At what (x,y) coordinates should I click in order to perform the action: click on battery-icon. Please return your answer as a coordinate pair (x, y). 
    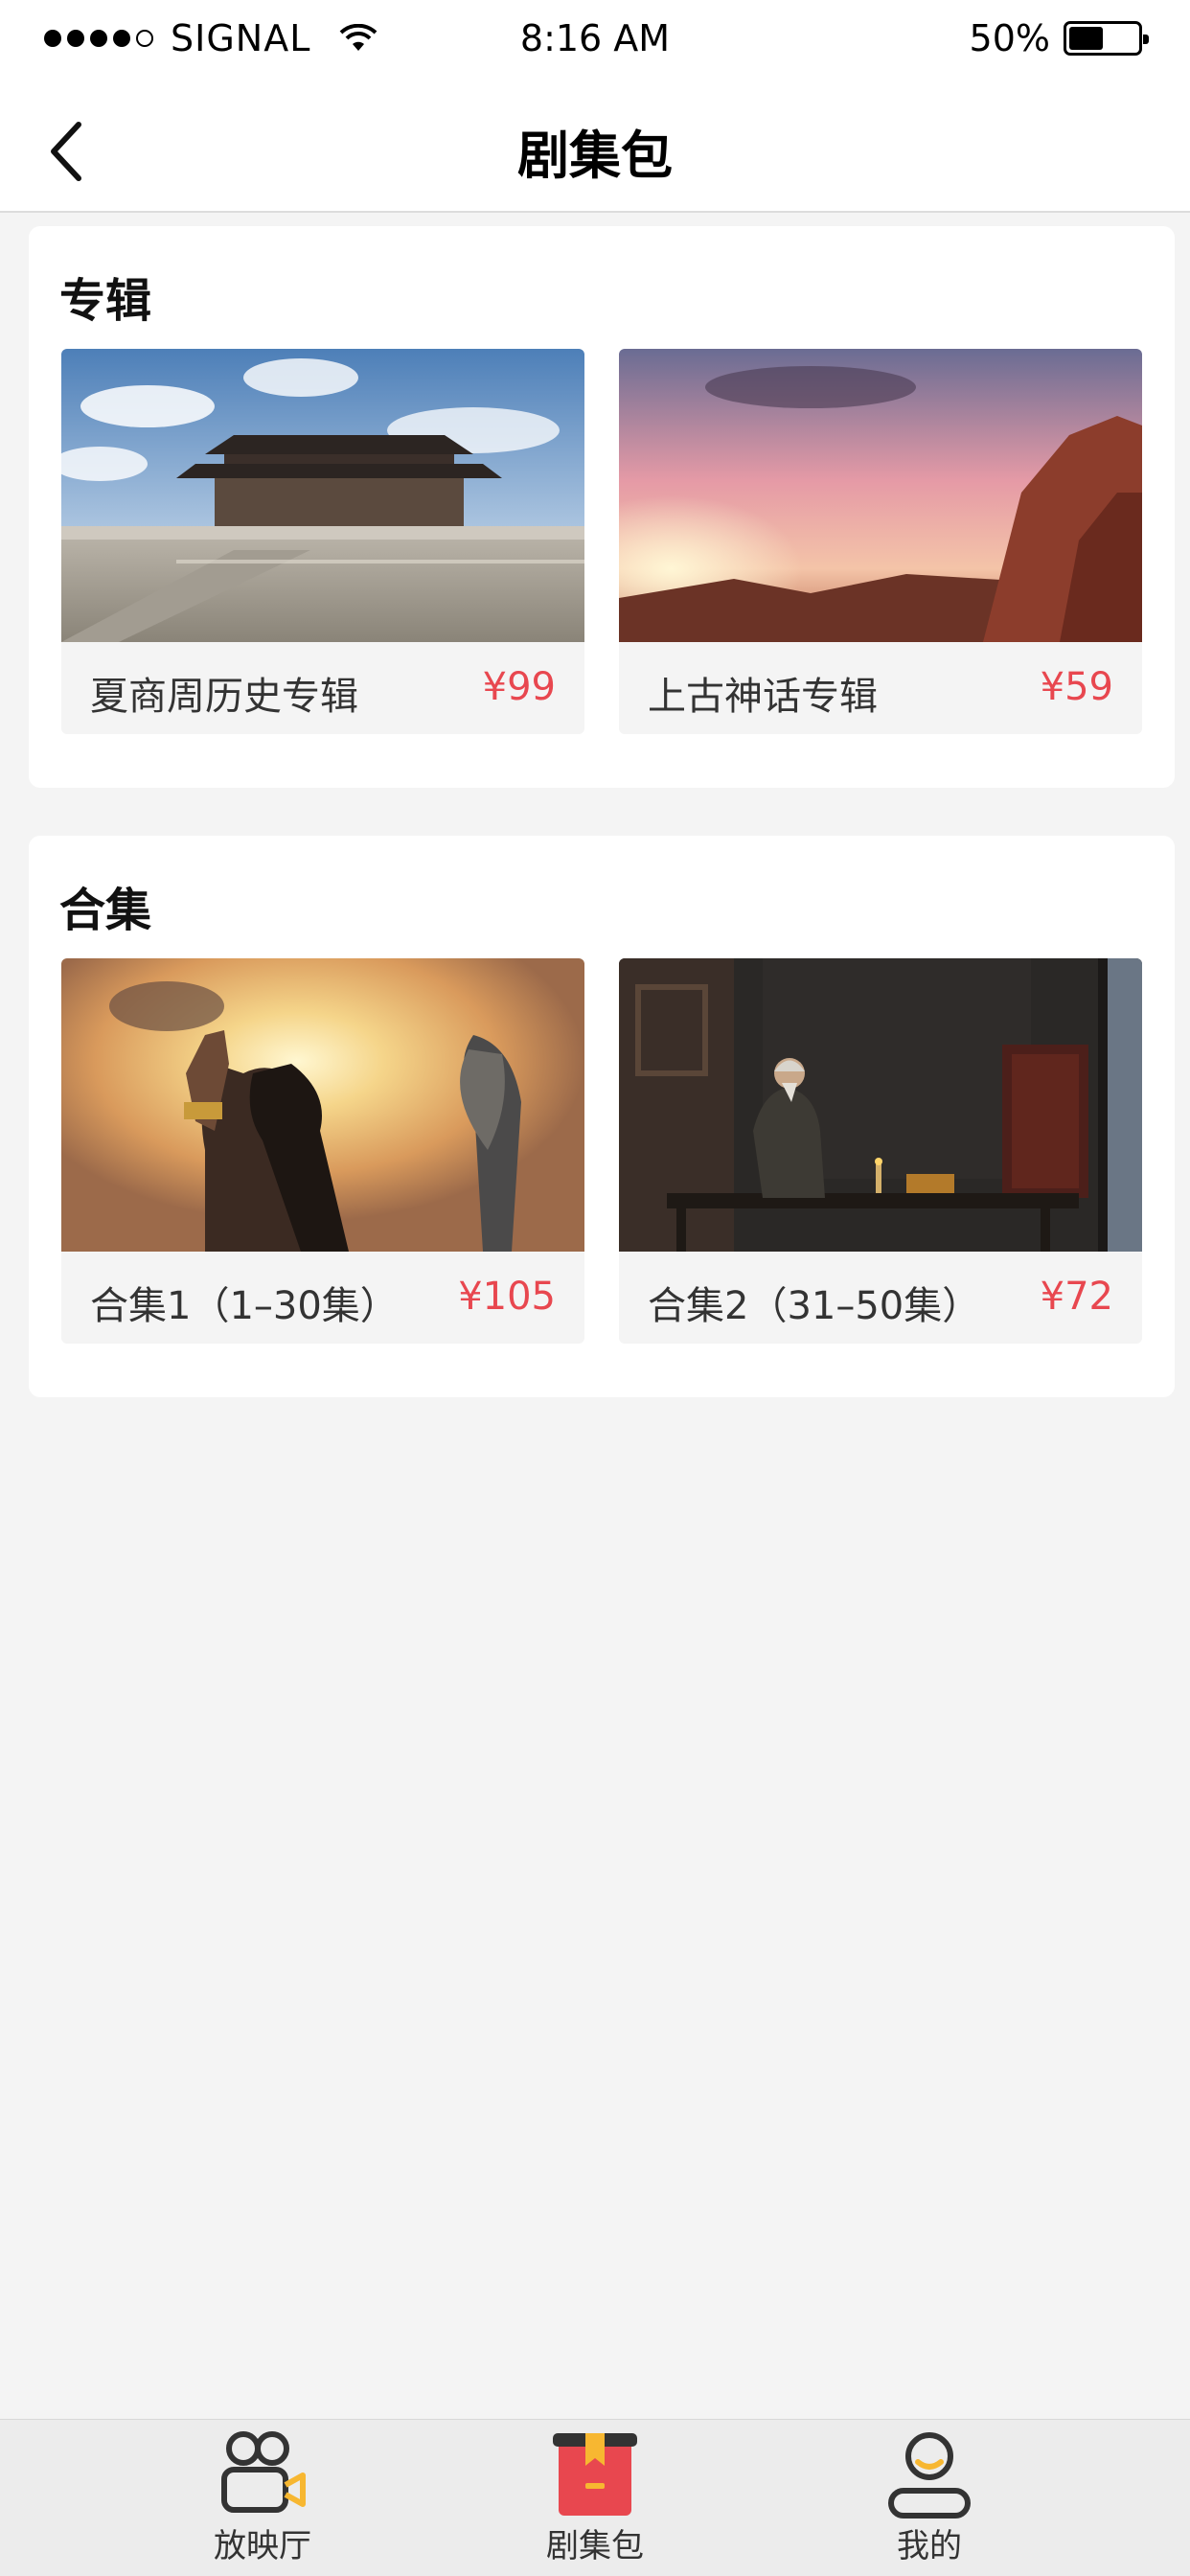
    Looking at the image, I should click on (1106, 38).